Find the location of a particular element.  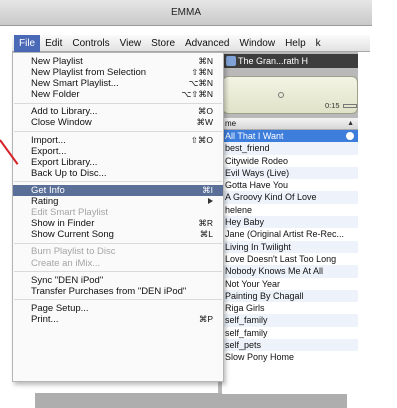

menu-item-shortcut: ⌘L is located at coordinates (206, 234).